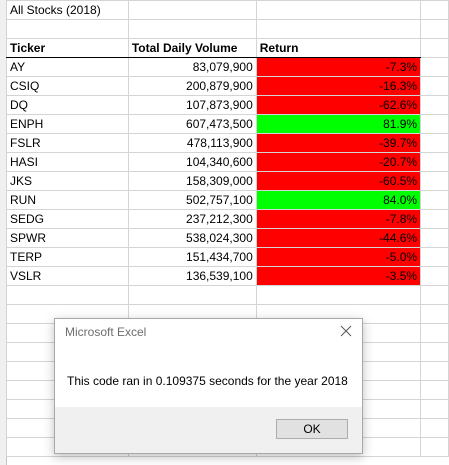 The height and width of the screenshot is (465, 449). I want to click on dialog-footer: OK, so click(208, 430).